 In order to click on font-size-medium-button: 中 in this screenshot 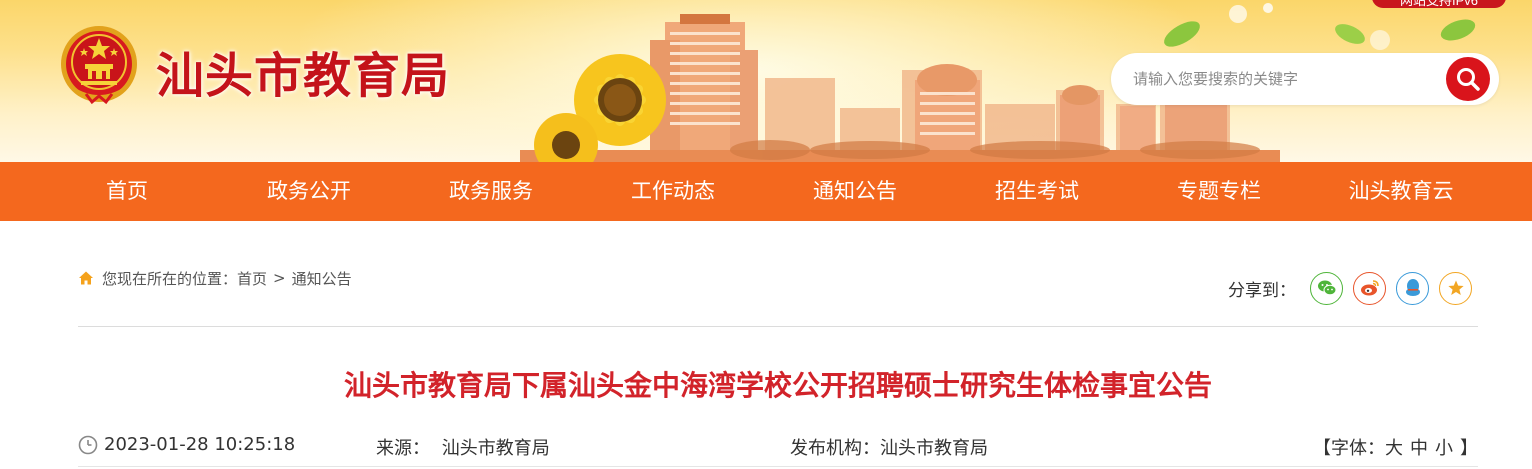, I will do `click(1419, 447)`.